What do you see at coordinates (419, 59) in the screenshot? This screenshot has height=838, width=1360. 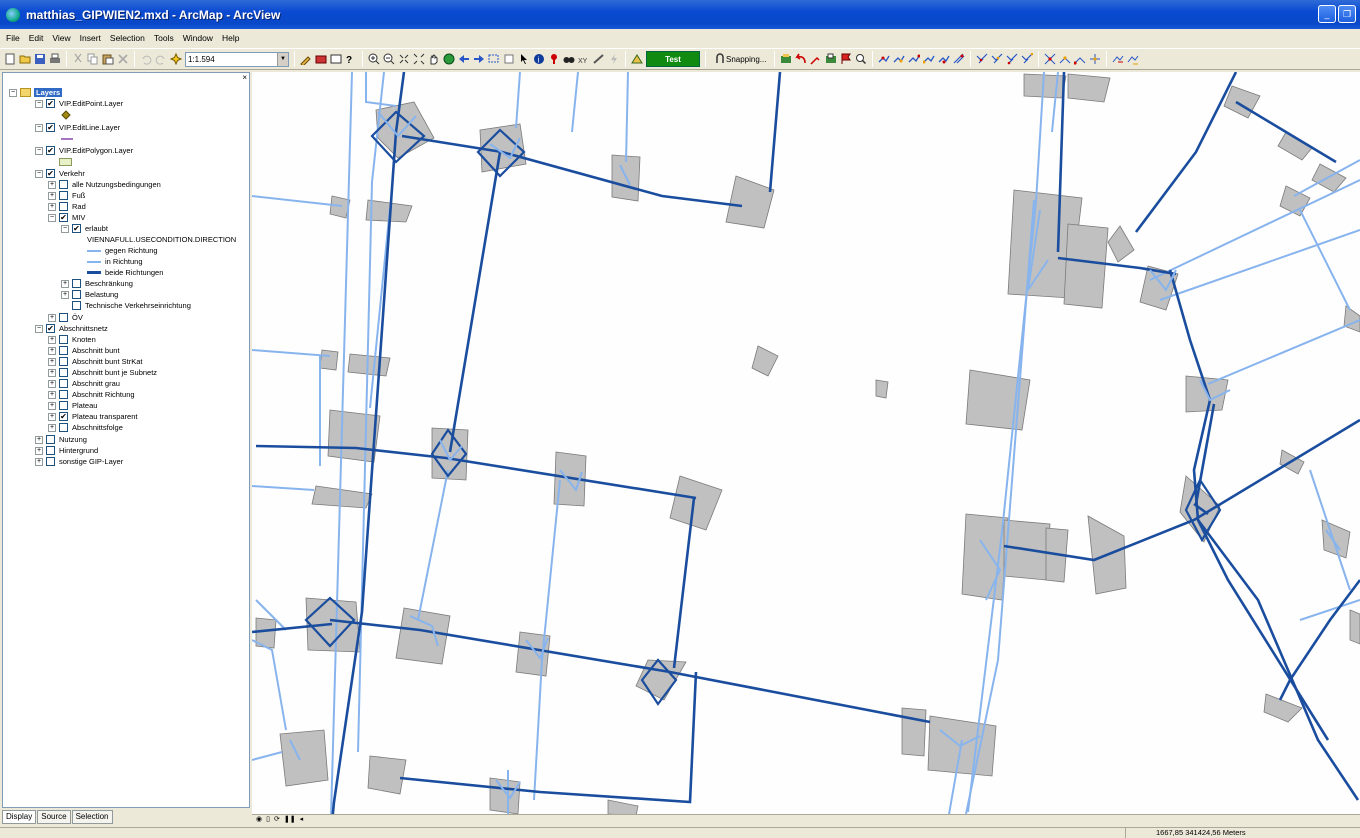 I see `fixed-zoom-out-icon` at bounding box center [419, 59].